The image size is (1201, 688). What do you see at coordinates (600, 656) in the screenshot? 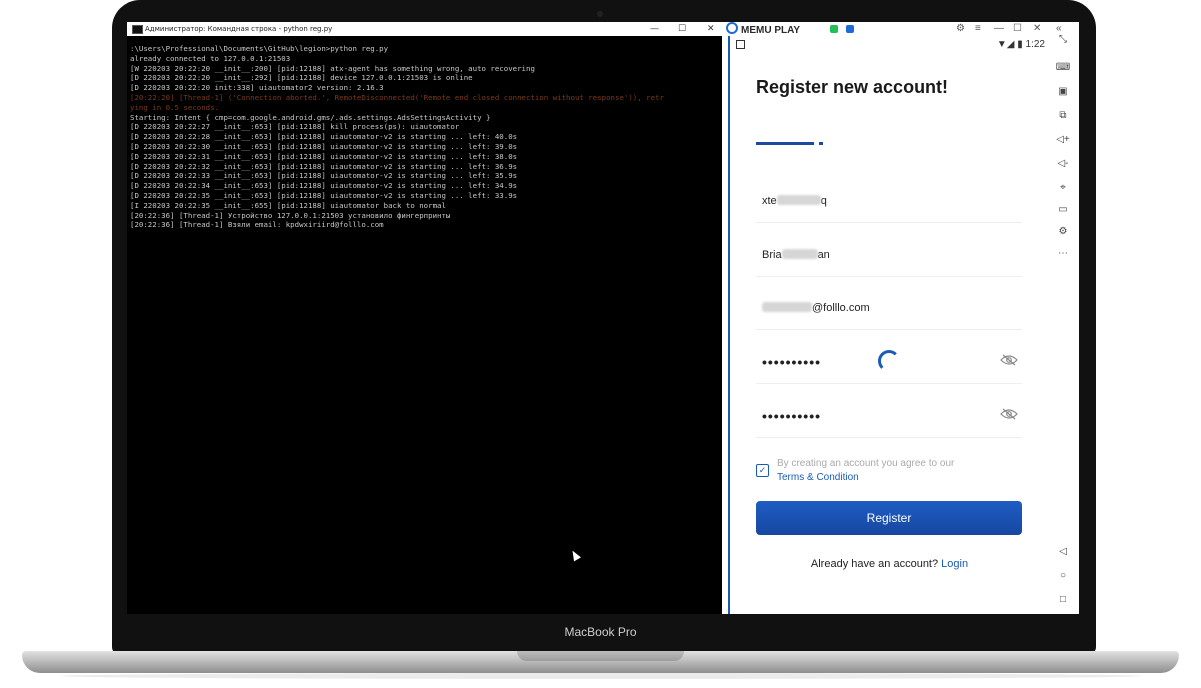
I see `laptop-notch` at bounding box center [600, 656].